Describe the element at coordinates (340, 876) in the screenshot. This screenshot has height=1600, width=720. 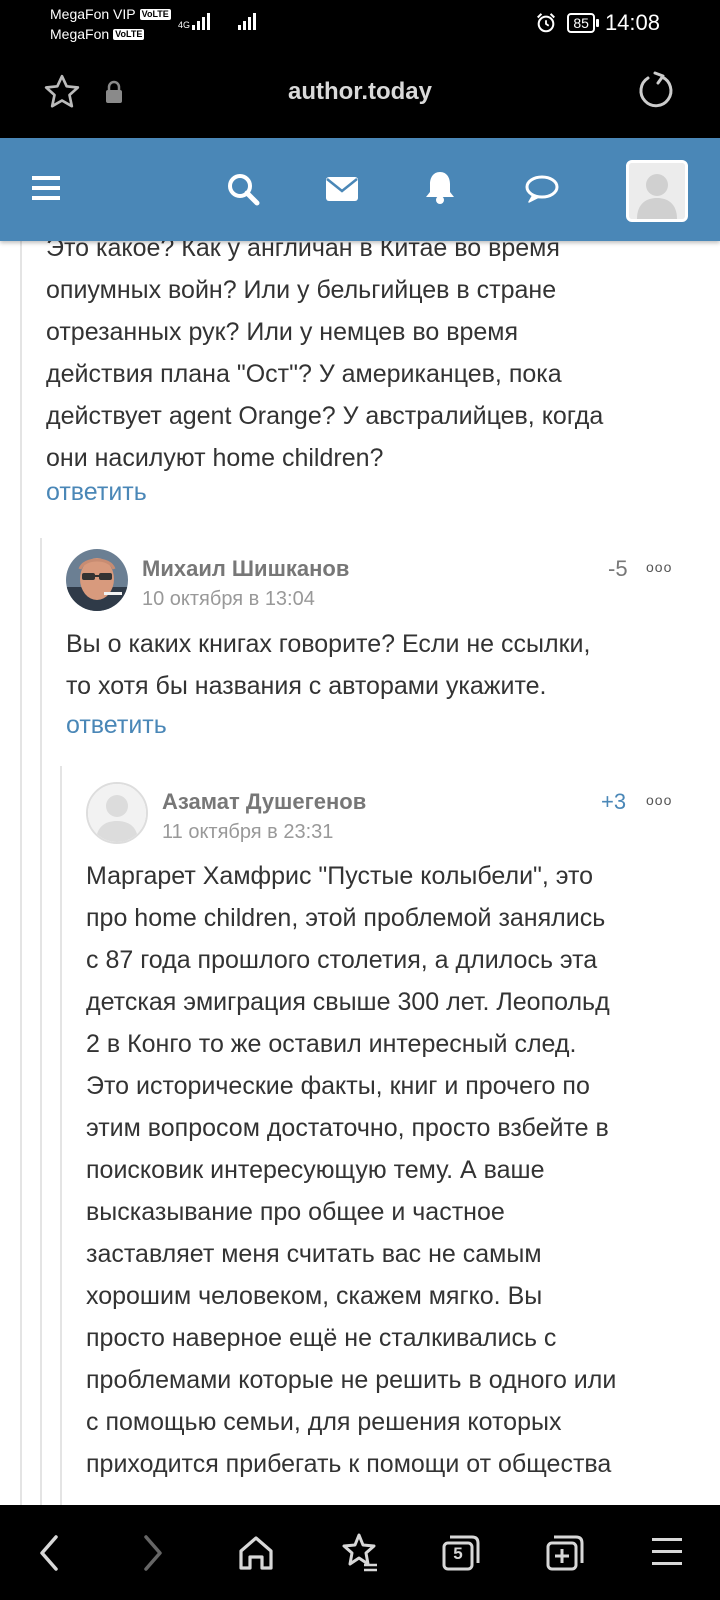
I see `comment-line: Маргарет Хамфрис "Пустые колыбели", это` at that location.